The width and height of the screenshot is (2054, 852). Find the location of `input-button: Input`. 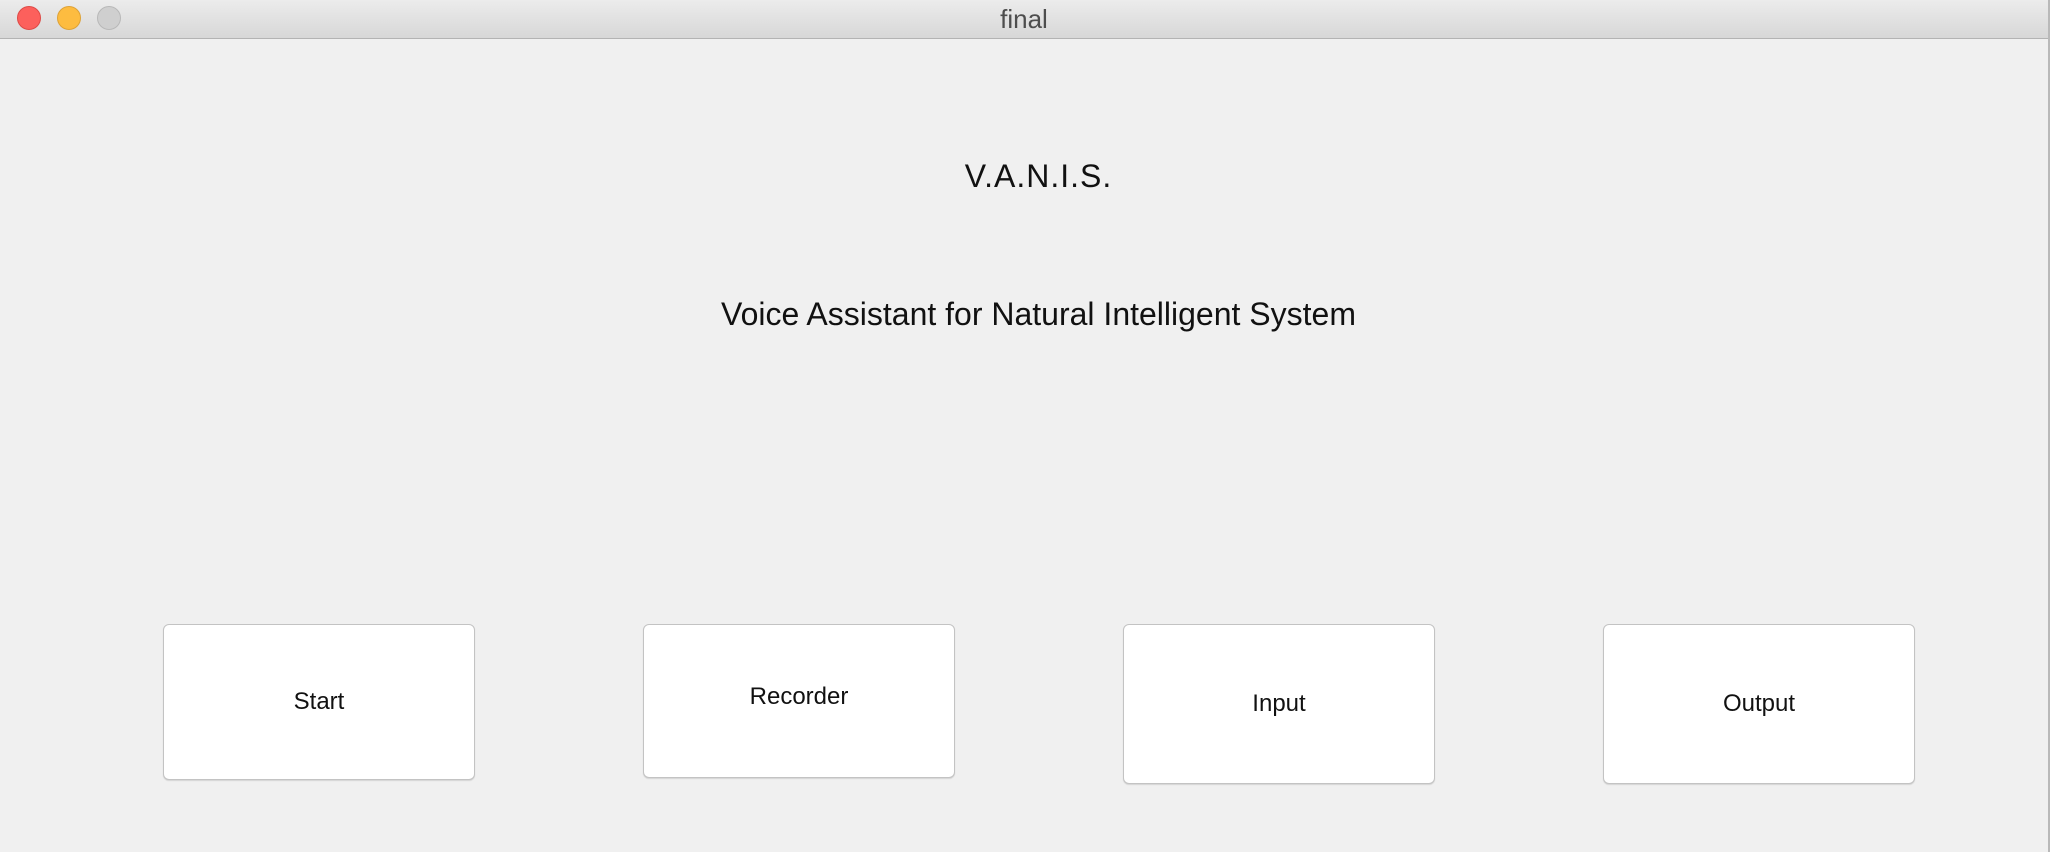

input-button: Input is located at coordinates (1279, 704).